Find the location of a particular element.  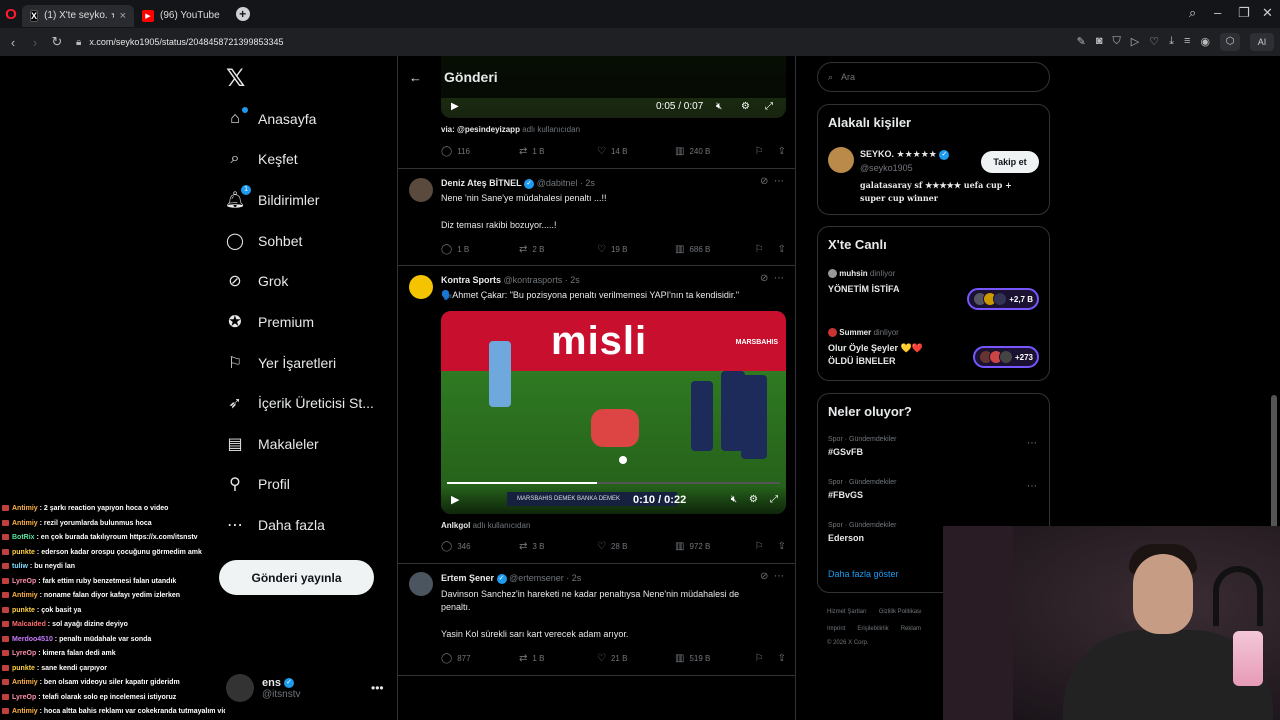

search-input: ⌕ Ara is located at coordinates (933, 77).